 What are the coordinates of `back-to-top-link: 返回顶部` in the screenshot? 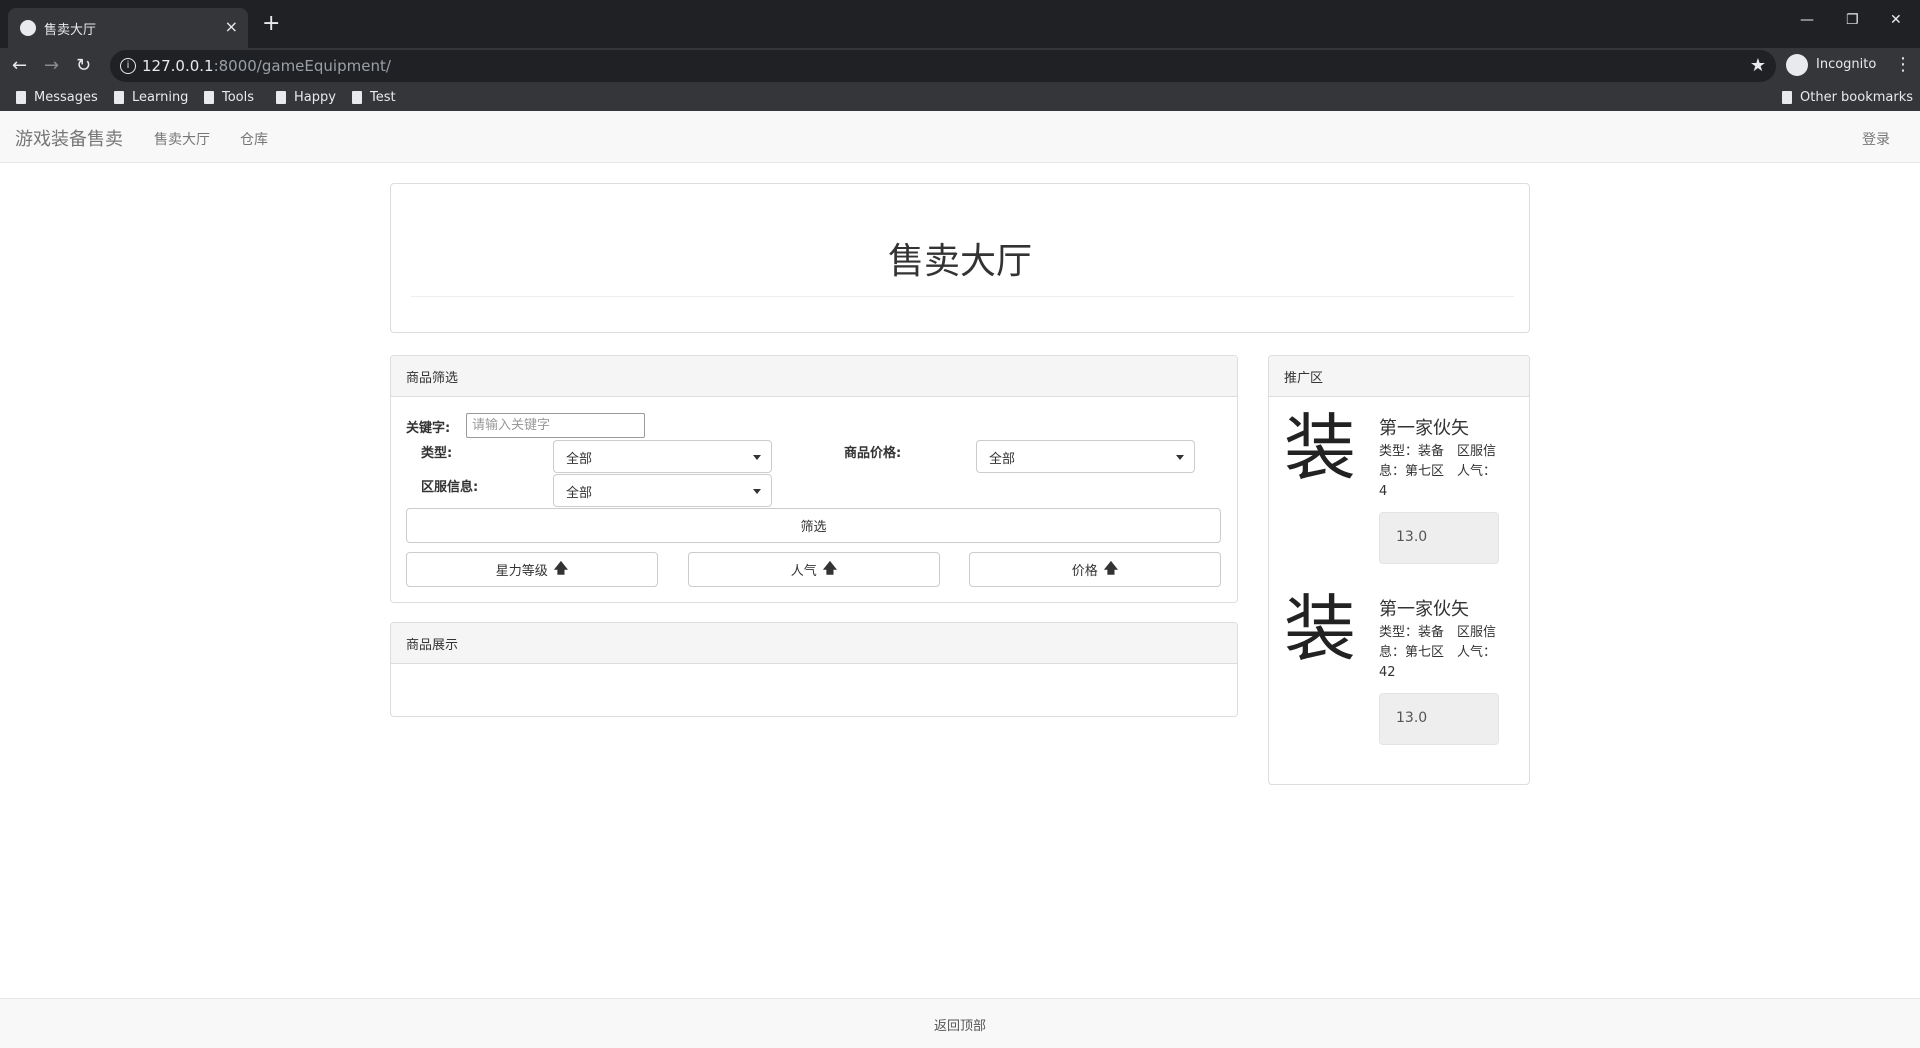 It's located at (960, 1024).